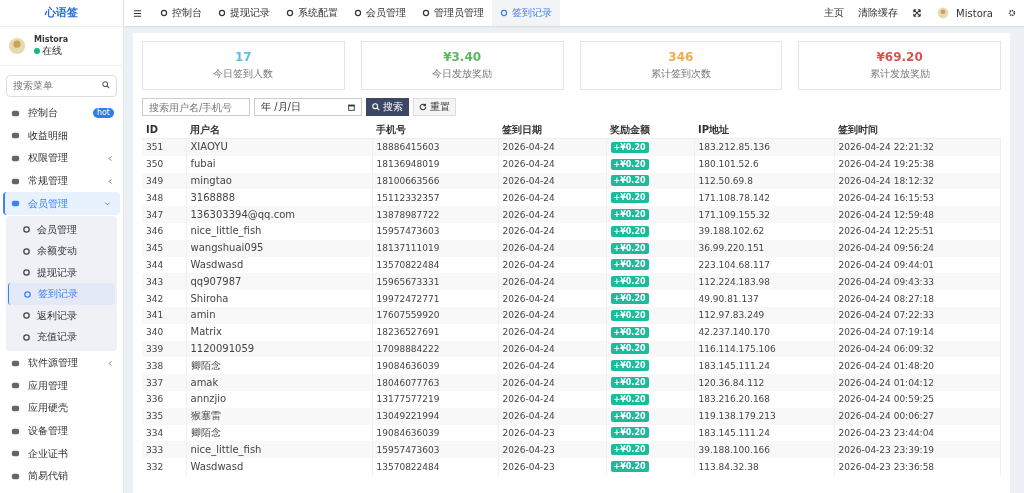 Image resolution: width=1024 pixels, height=493 pixels. What do you see at coordinates (196, 107) in the screenshot?
I see `search-field: 搜索用户名/手机号` at bounding box center [196, 107].